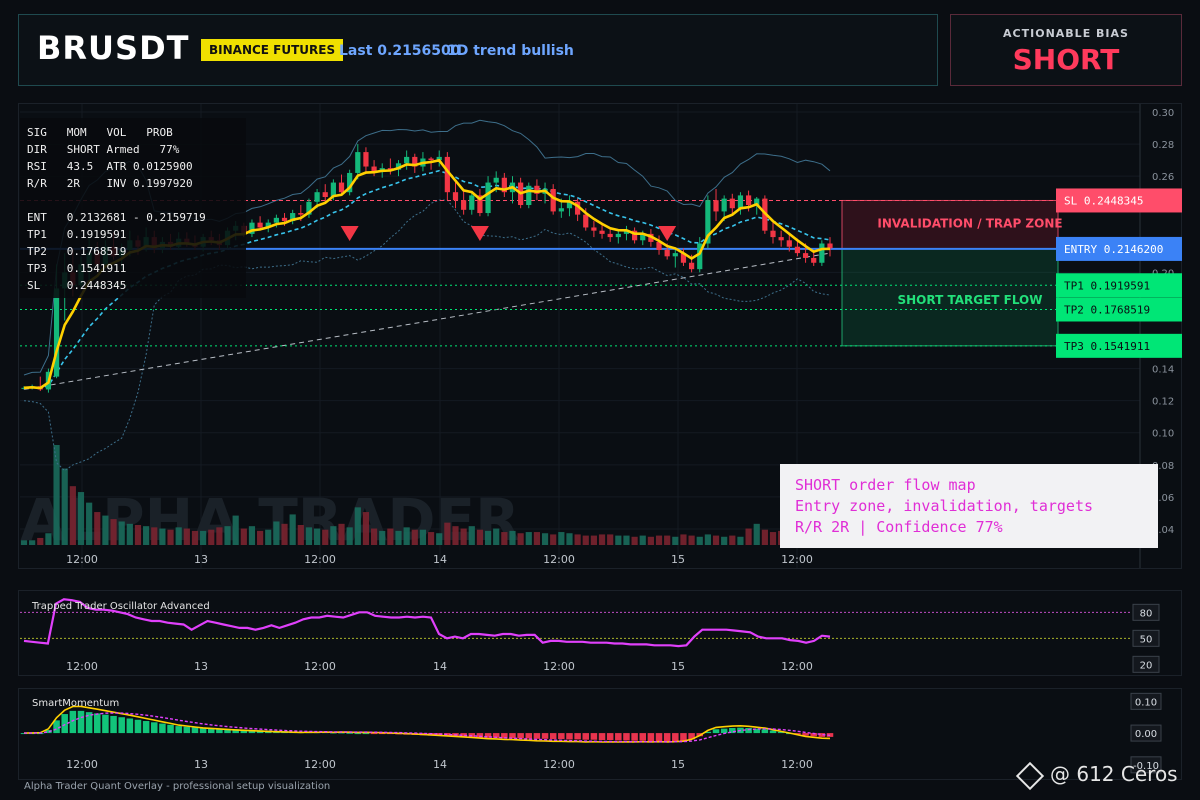 The image size is (1200, 800). What do you see at coordinates (678, 559) in the screenshot?
I see `time-tick-label: 15` at bounding box center [678, 559].